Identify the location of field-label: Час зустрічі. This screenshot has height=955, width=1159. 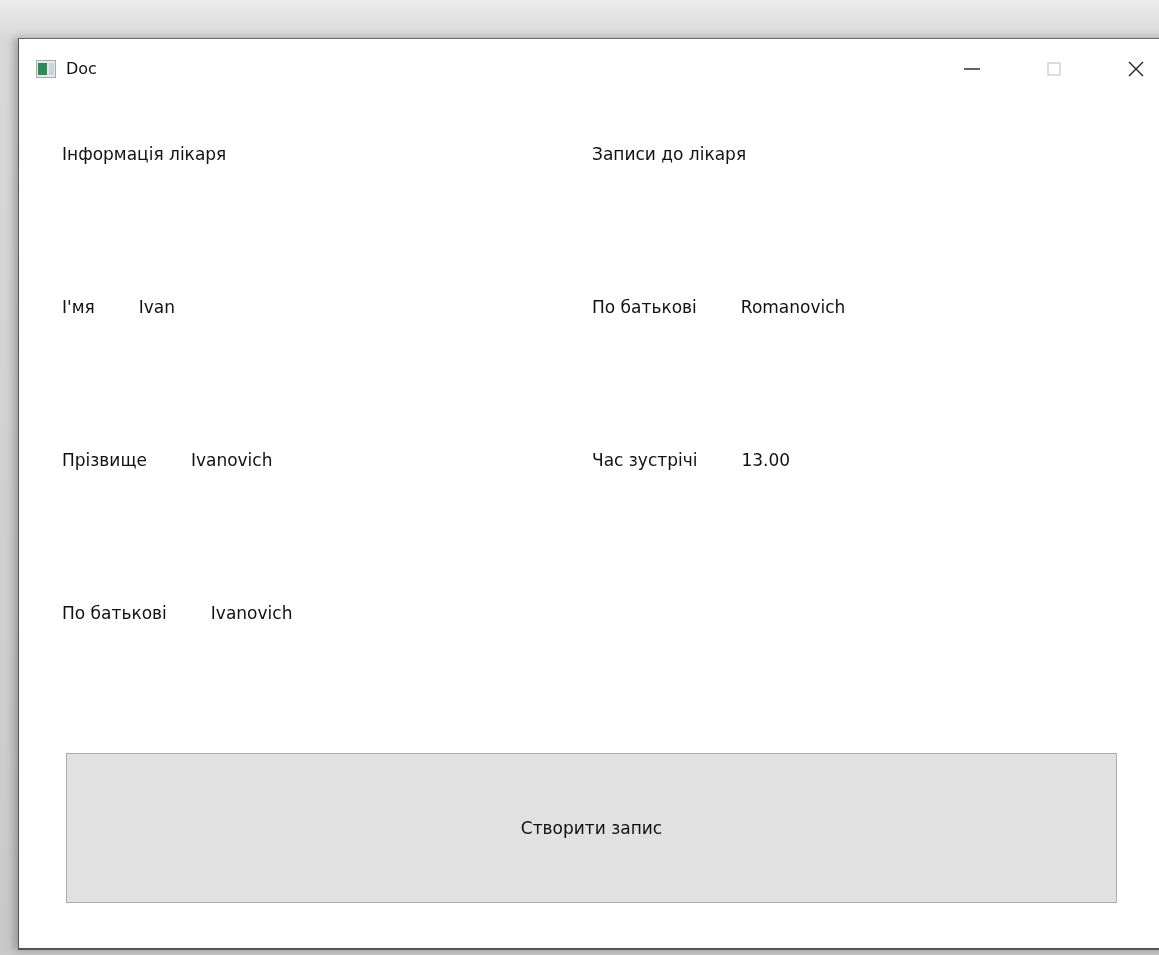
(645, 460).